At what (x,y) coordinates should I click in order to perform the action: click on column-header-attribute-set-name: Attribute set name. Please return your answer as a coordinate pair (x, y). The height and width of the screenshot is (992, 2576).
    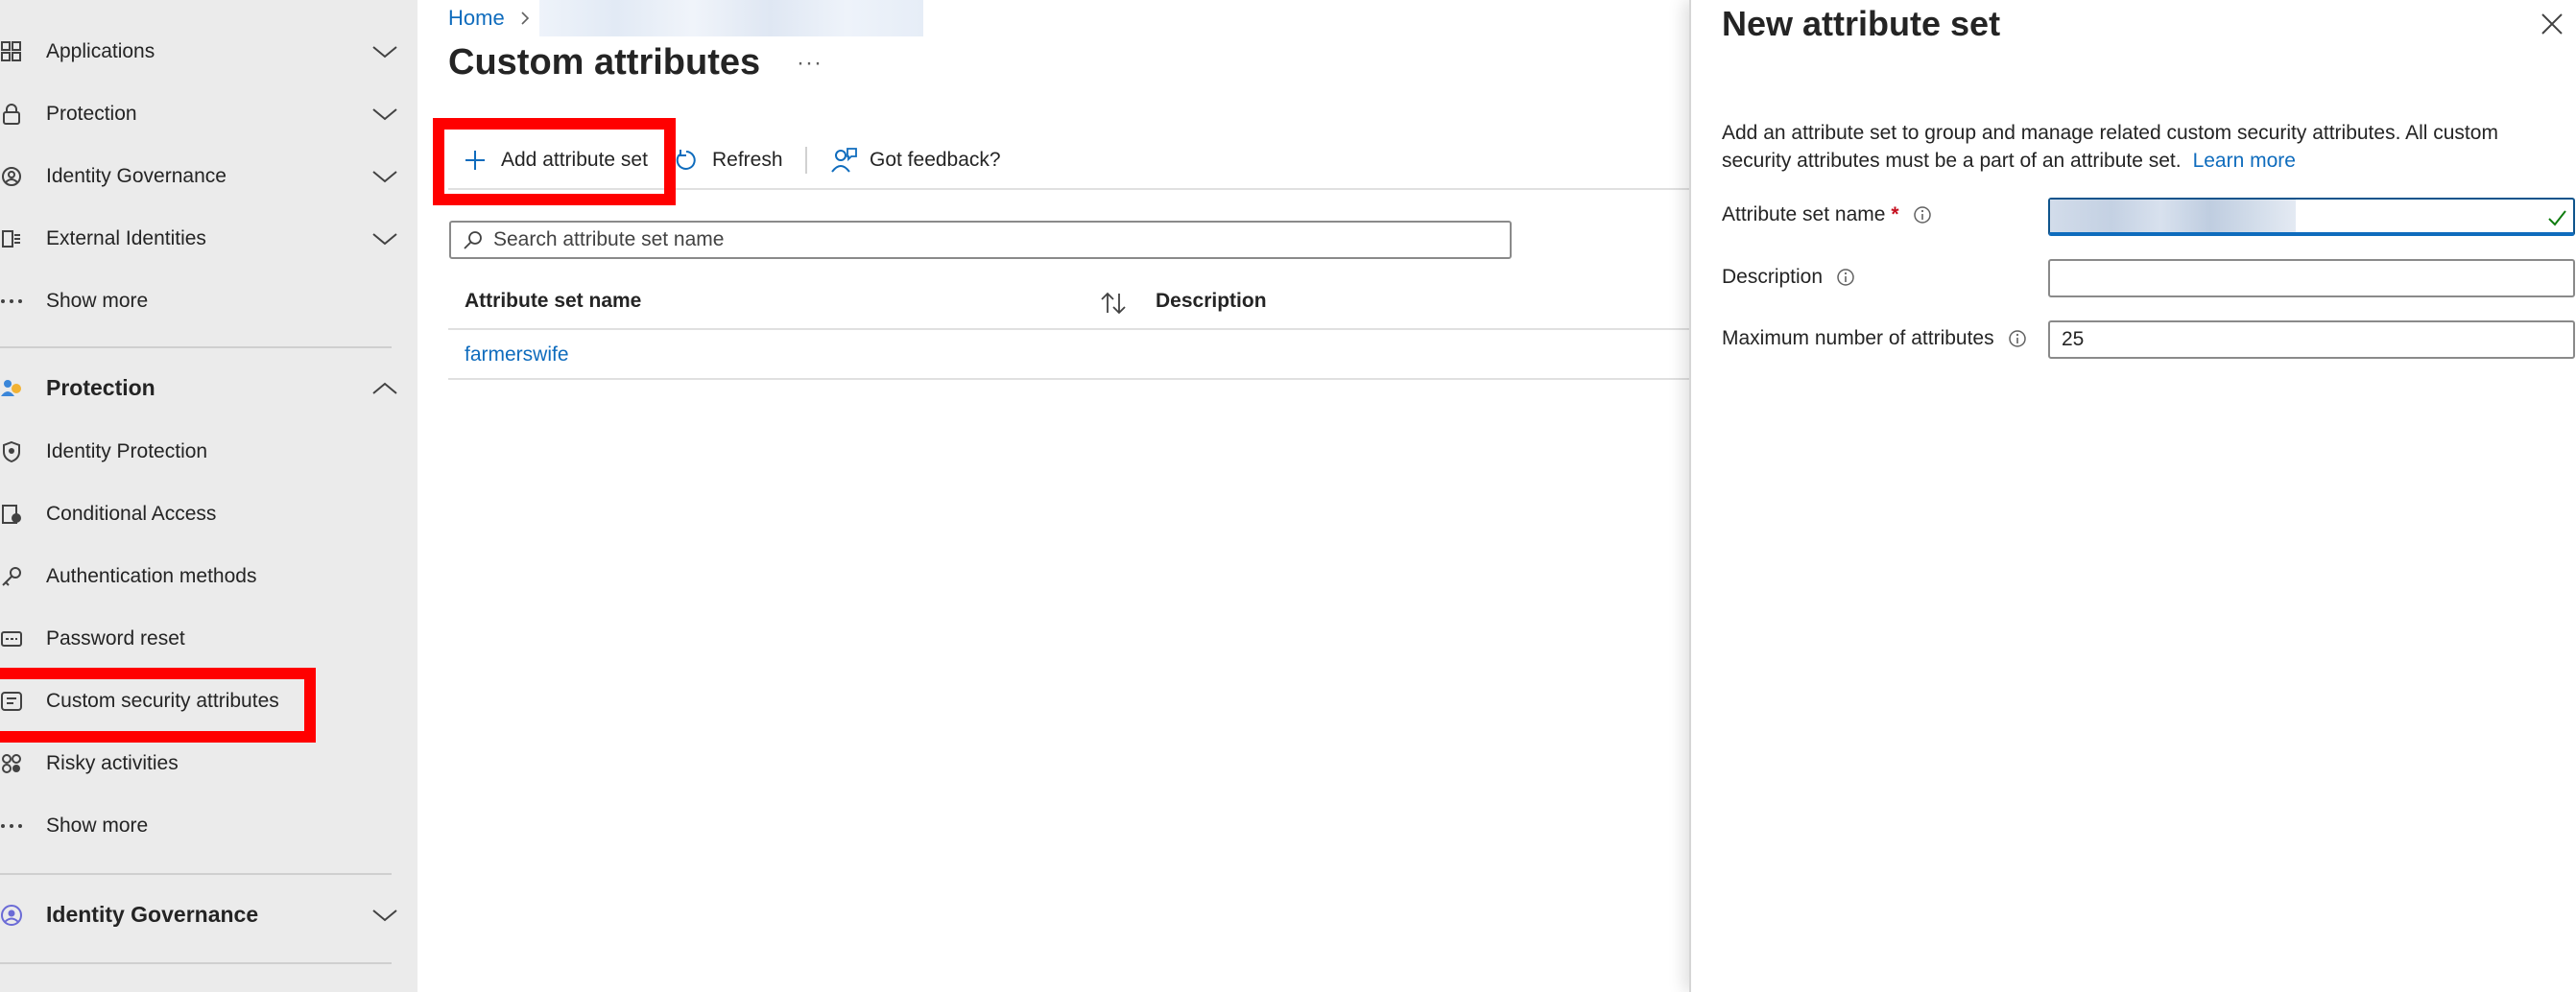
    Looking at the image, I should click on (553, 301).